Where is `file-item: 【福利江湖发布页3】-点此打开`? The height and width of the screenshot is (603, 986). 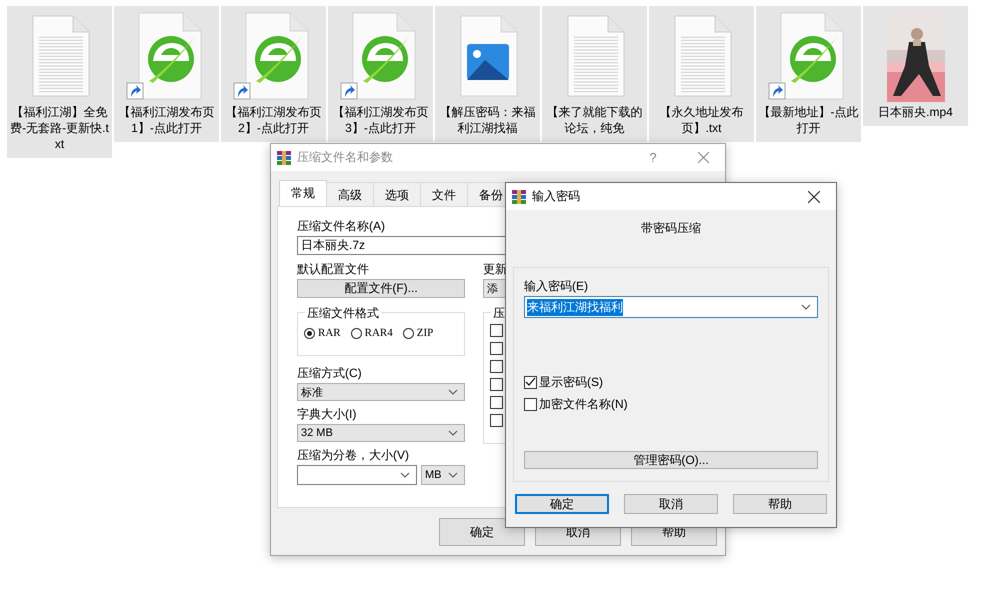 file-item: 【福利江湖发布页3】-点此打开 is located at coordinates (380, 74).